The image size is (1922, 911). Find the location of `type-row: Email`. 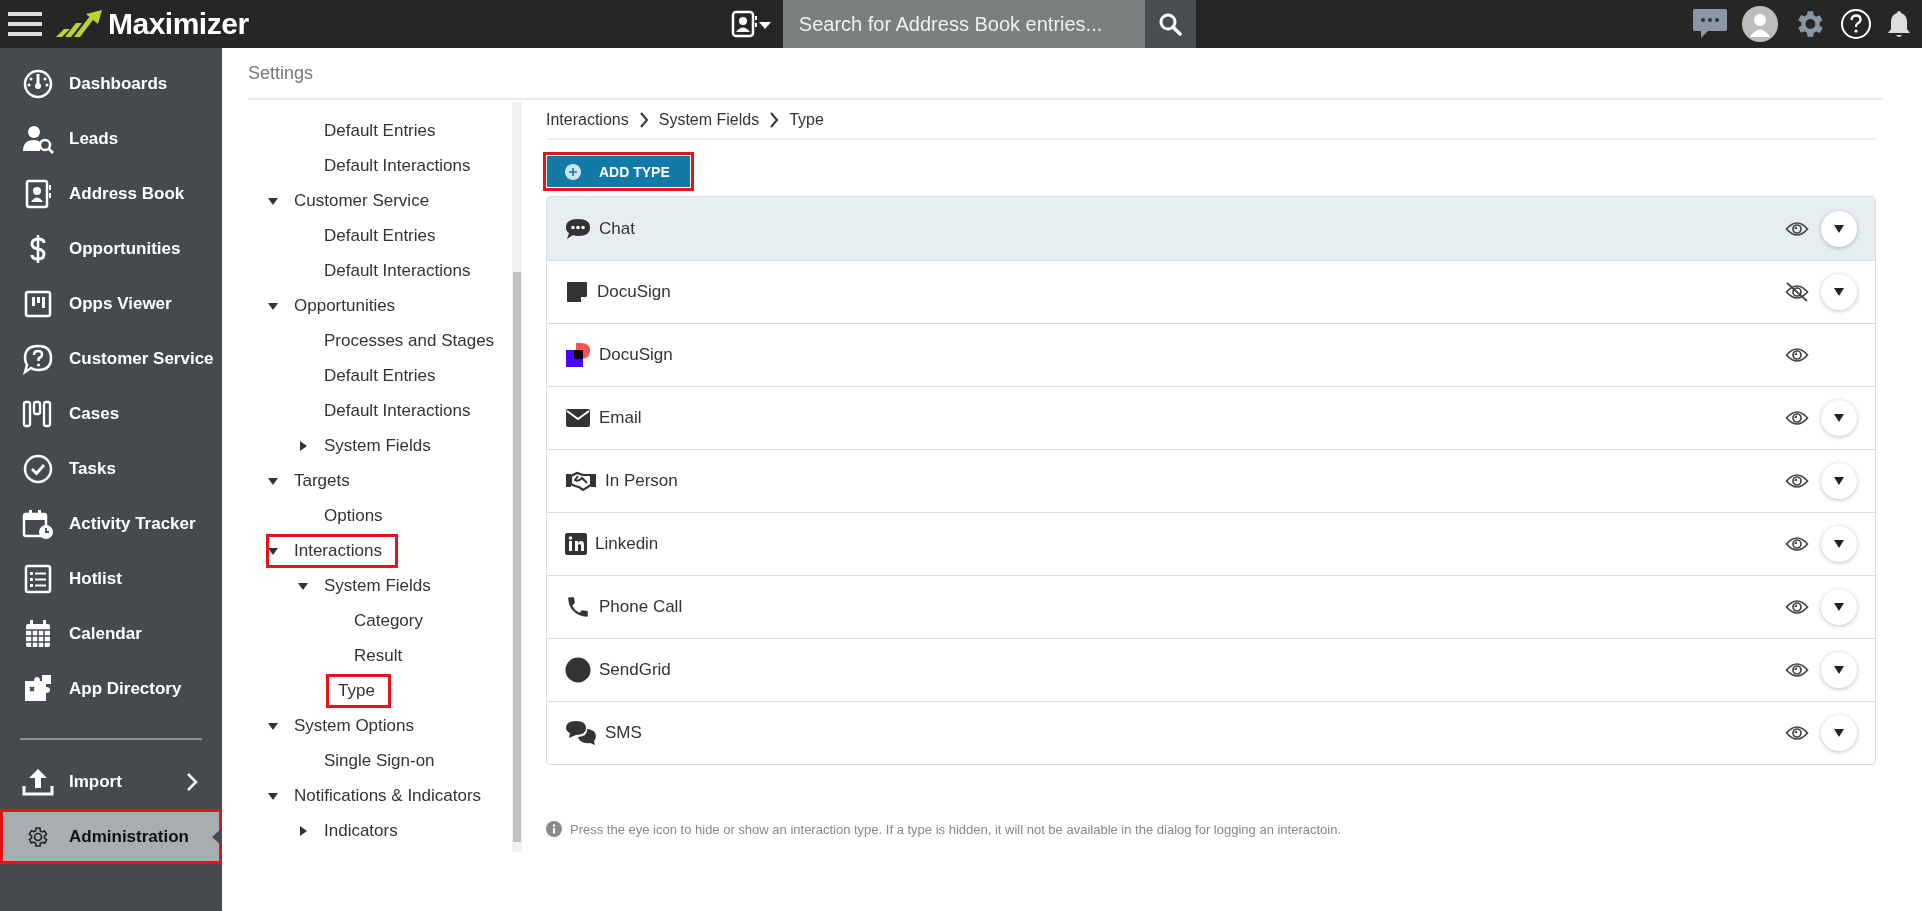

type-row: Email is located at coordinates (1211, 417).